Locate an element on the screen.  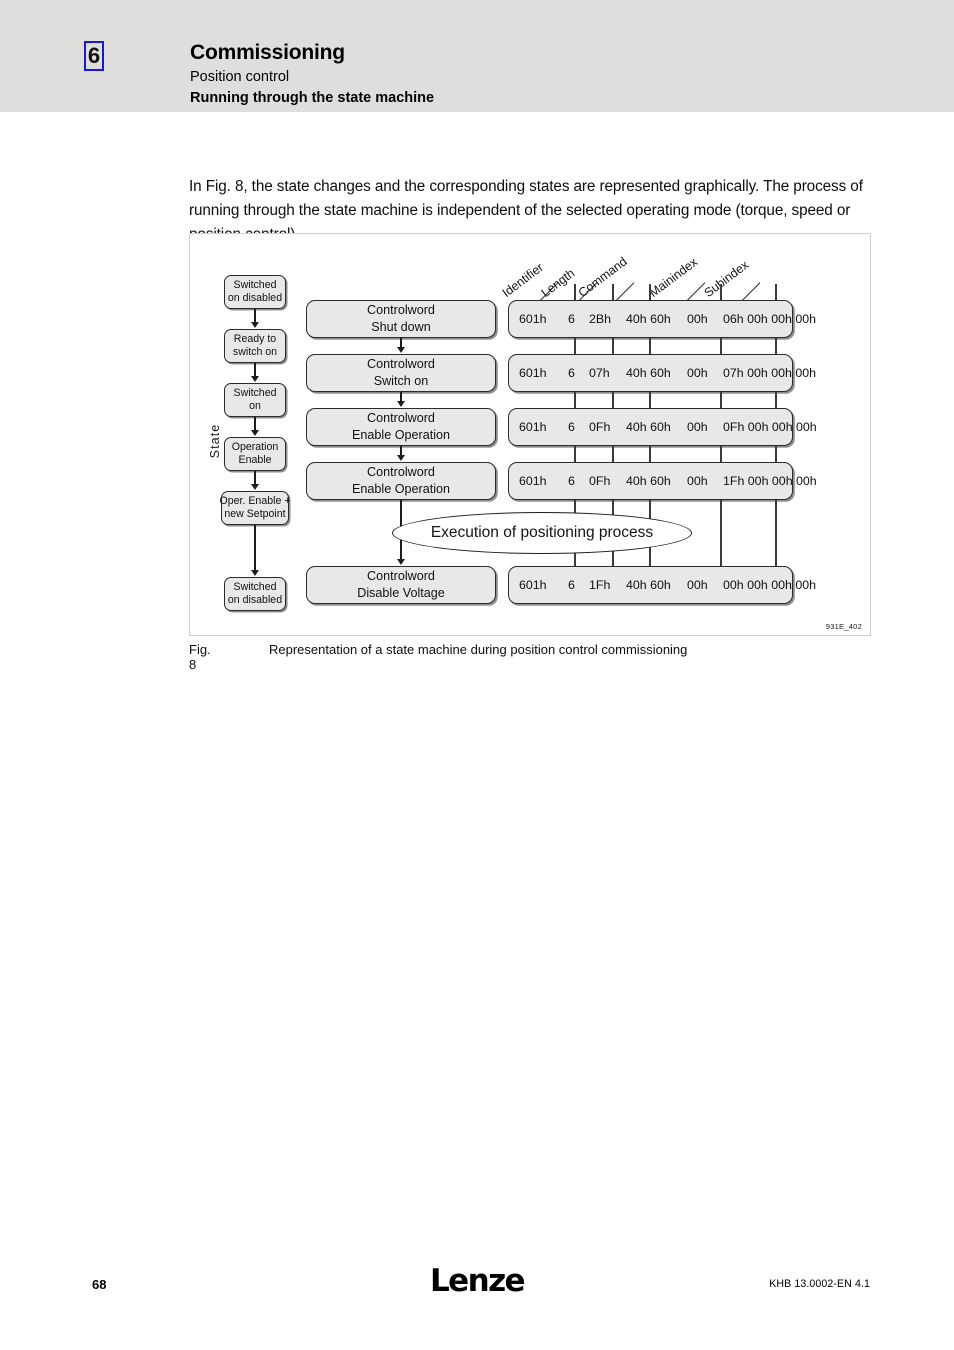
controlword-label-line2: Disable Voltage is located at coordinates (401, 593).